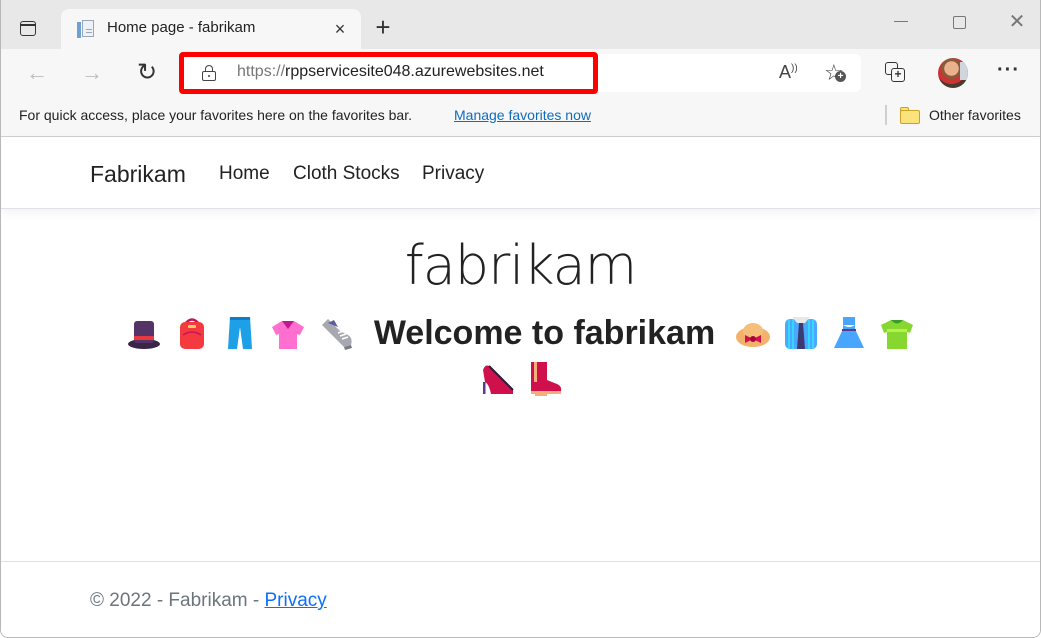  I want to click on footer-copyright: © 2022 - Fabrikam - Privacy, so click(208, 600).